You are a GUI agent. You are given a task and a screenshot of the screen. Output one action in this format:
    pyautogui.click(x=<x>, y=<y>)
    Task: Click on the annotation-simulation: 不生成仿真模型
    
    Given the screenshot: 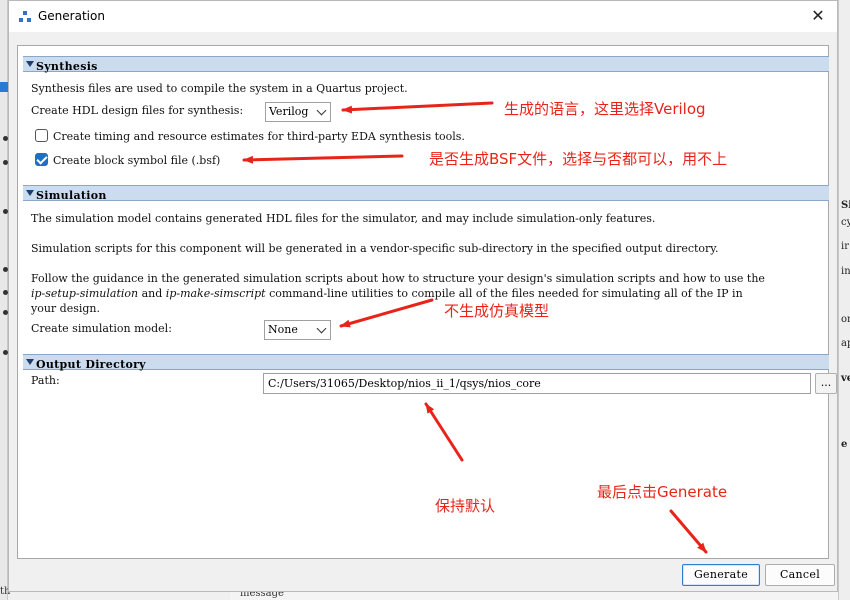 What is the action you would take?
    pyautogui.click(x=497, y=311)
    